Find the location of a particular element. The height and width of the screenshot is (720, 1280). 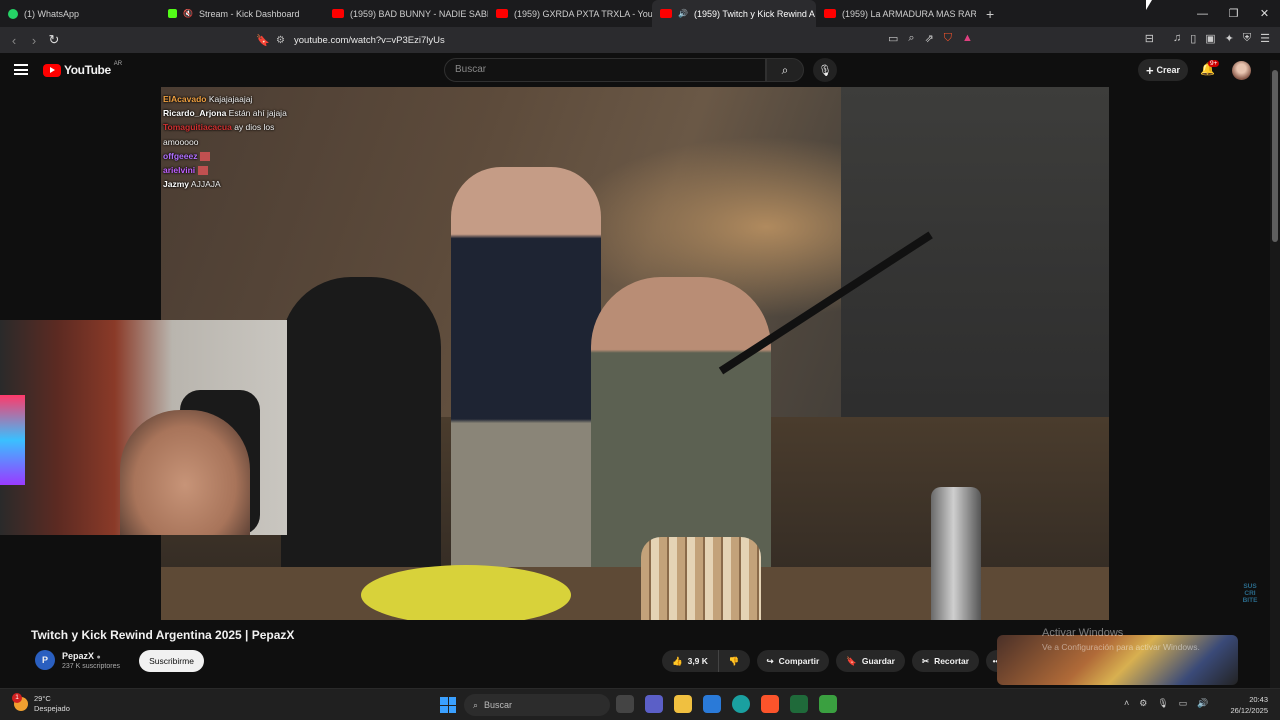

subscribe-button: Suscribirme is located at coordinates (171, 661).